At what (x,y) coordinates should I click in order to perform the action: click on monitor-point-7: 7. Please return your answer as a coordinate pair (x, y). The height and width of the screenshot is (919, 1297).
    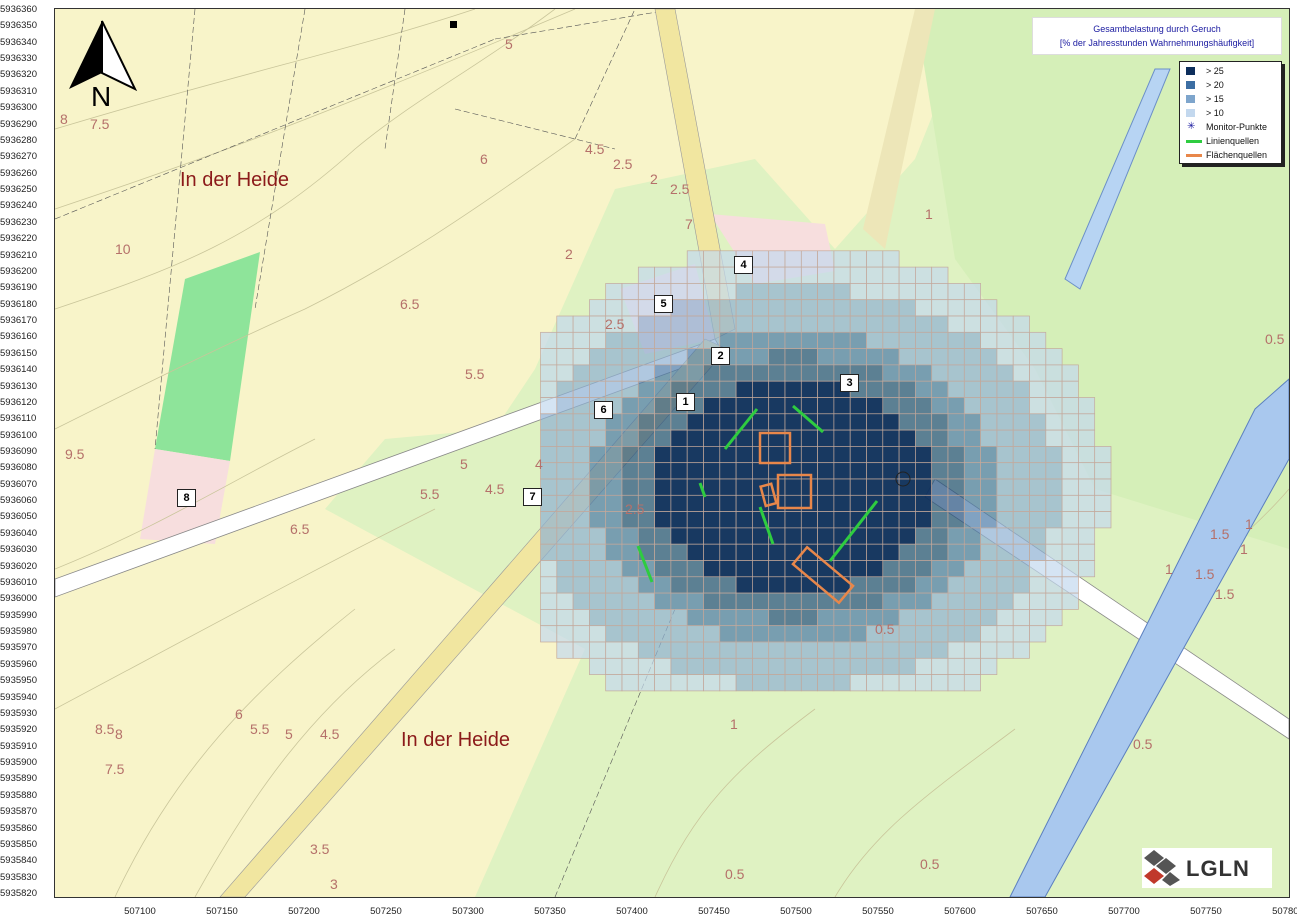
    Looking at the image, I should click on (532, 497).